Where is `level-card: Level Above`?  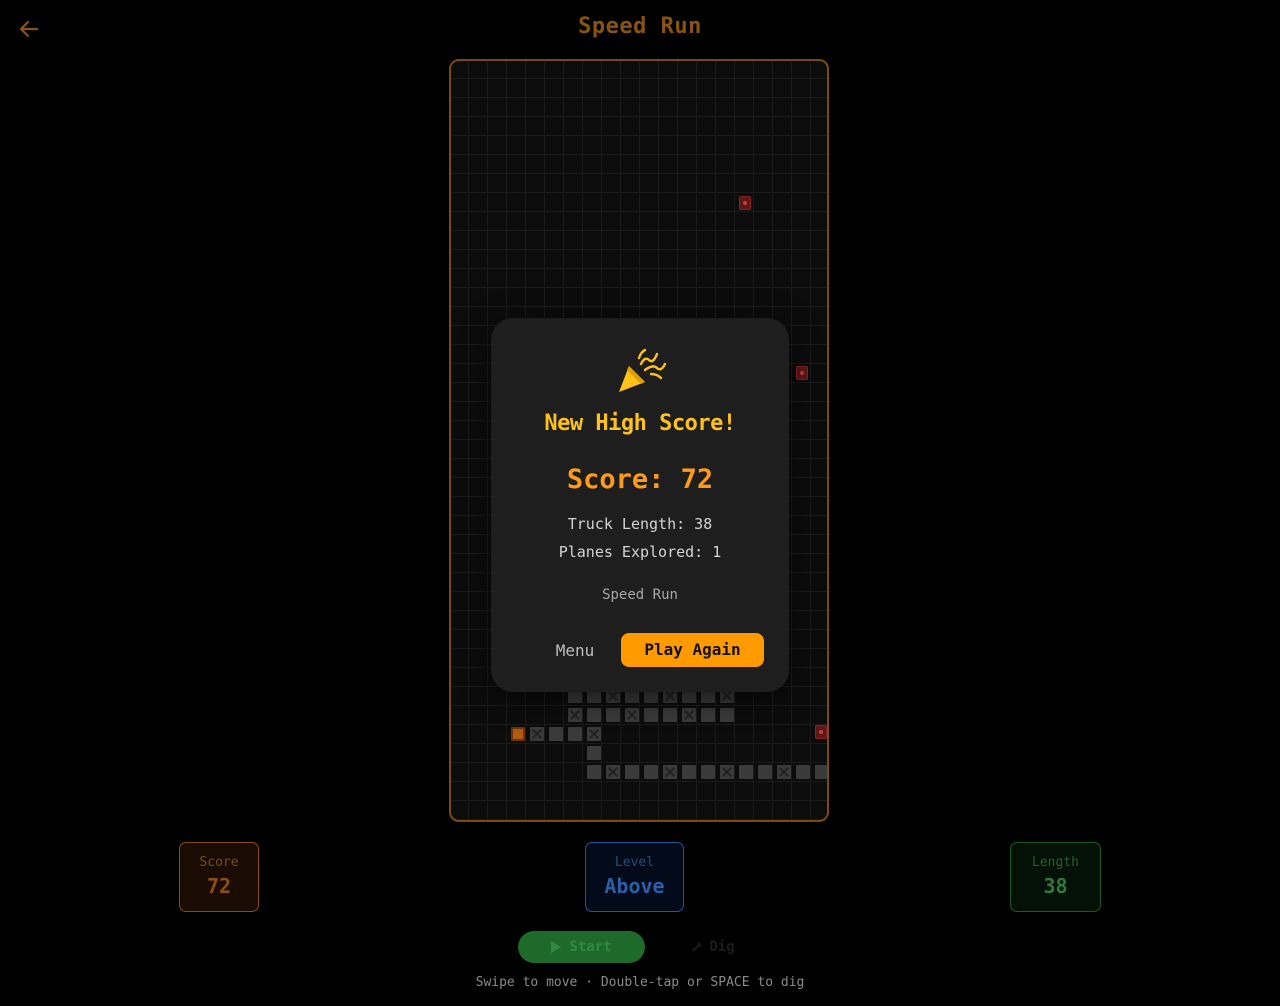
level-card: Level Above is located at coordinates (634, 877).